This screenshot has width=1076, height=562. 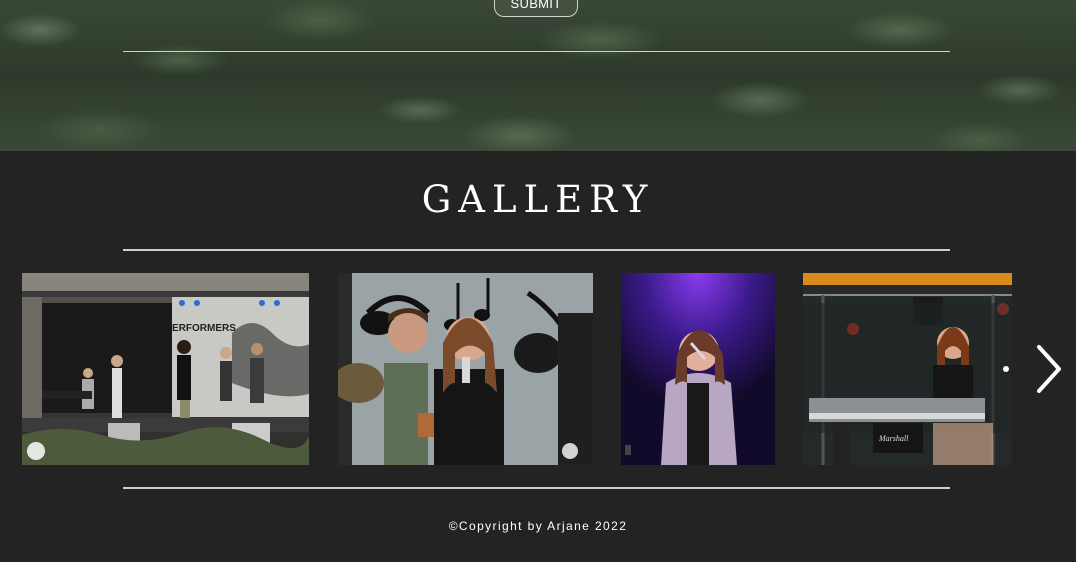 What do you see at coordinates (698, 369) in the screenshot?
I see `gallery-photo-singer-purple-light` at bounding box center [698, 369].